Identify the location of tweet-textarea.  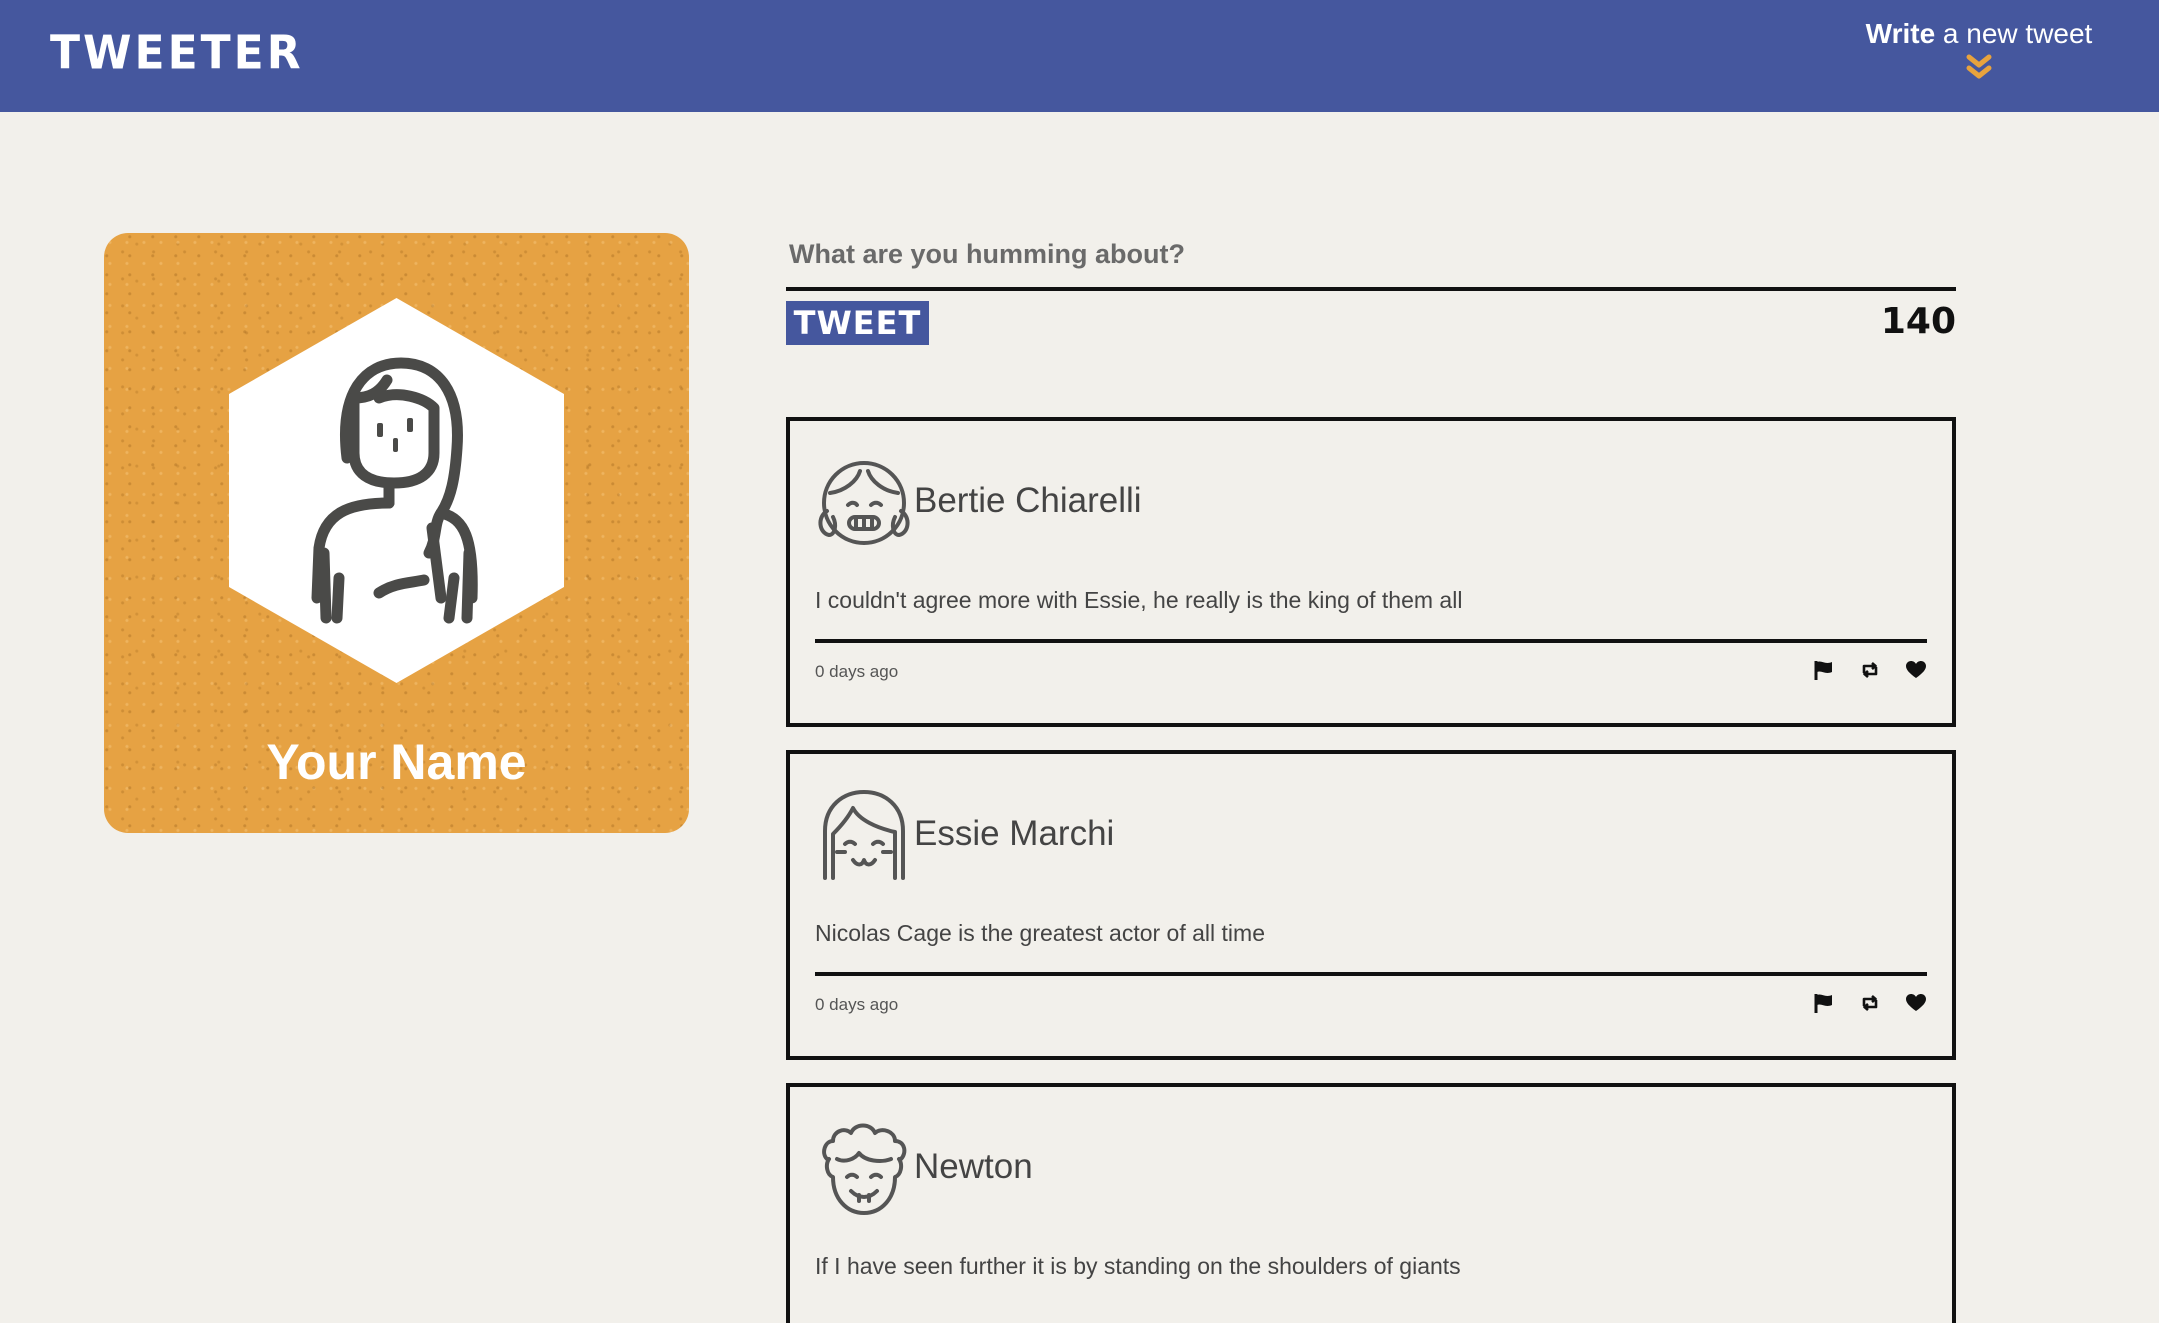
(1371, 262).